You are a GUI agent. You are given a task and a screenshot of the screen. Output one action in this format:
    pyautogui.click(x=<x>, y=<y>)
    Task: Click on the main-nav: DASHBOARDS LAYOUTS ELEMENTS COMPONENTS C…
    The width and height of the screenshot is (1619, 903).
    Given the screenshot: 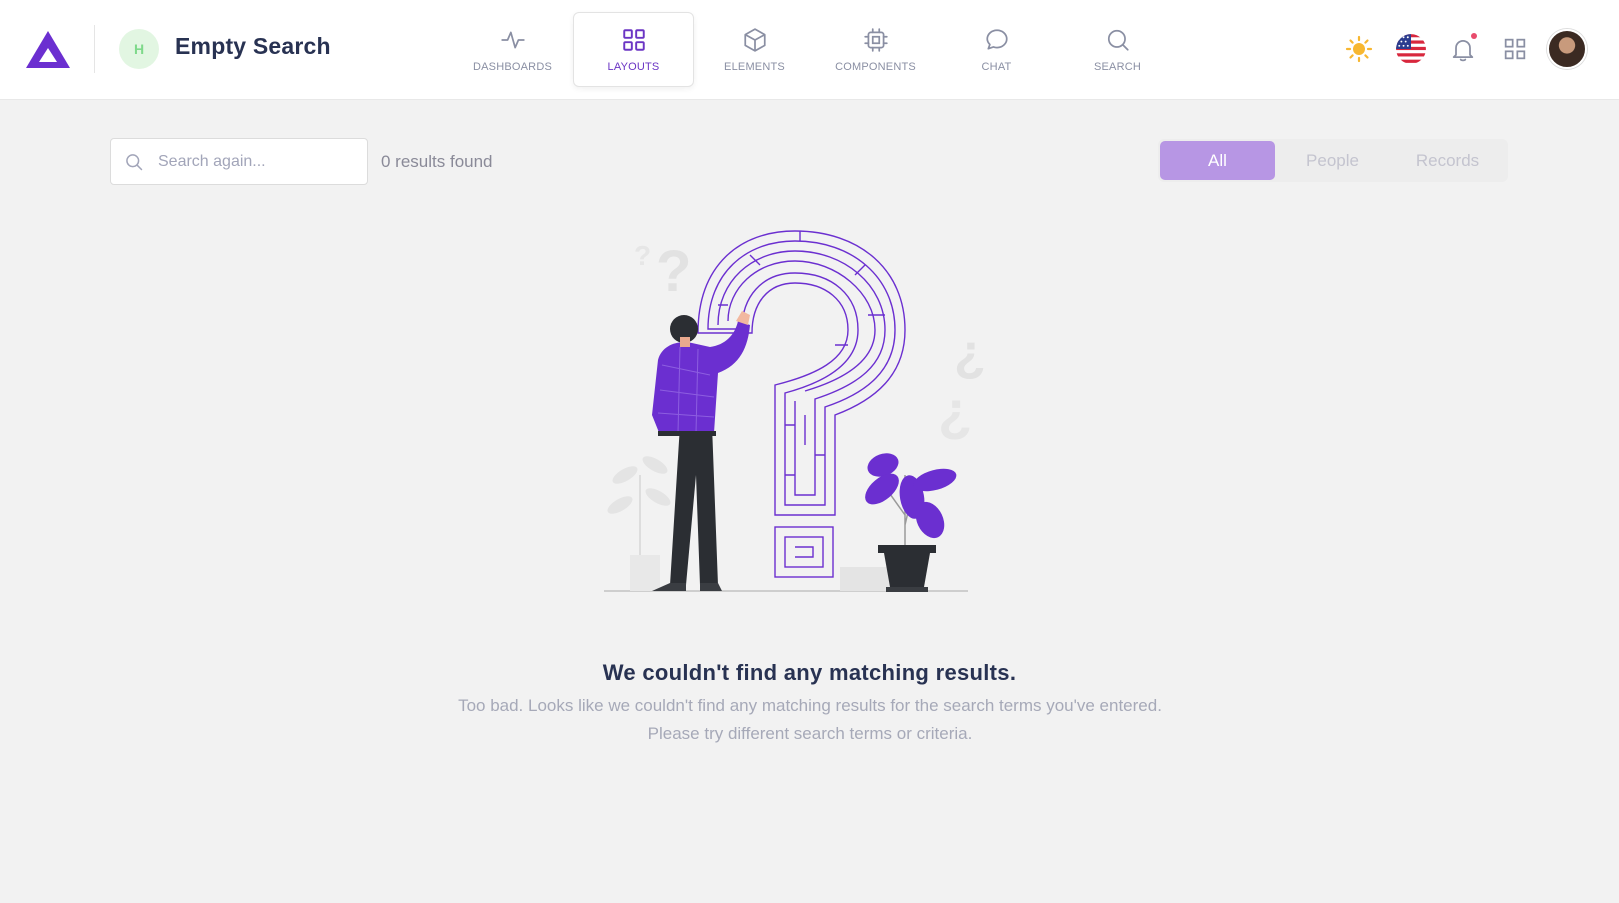 What is the action you would take?
    pyautogui.click(x=815, y=49)
    